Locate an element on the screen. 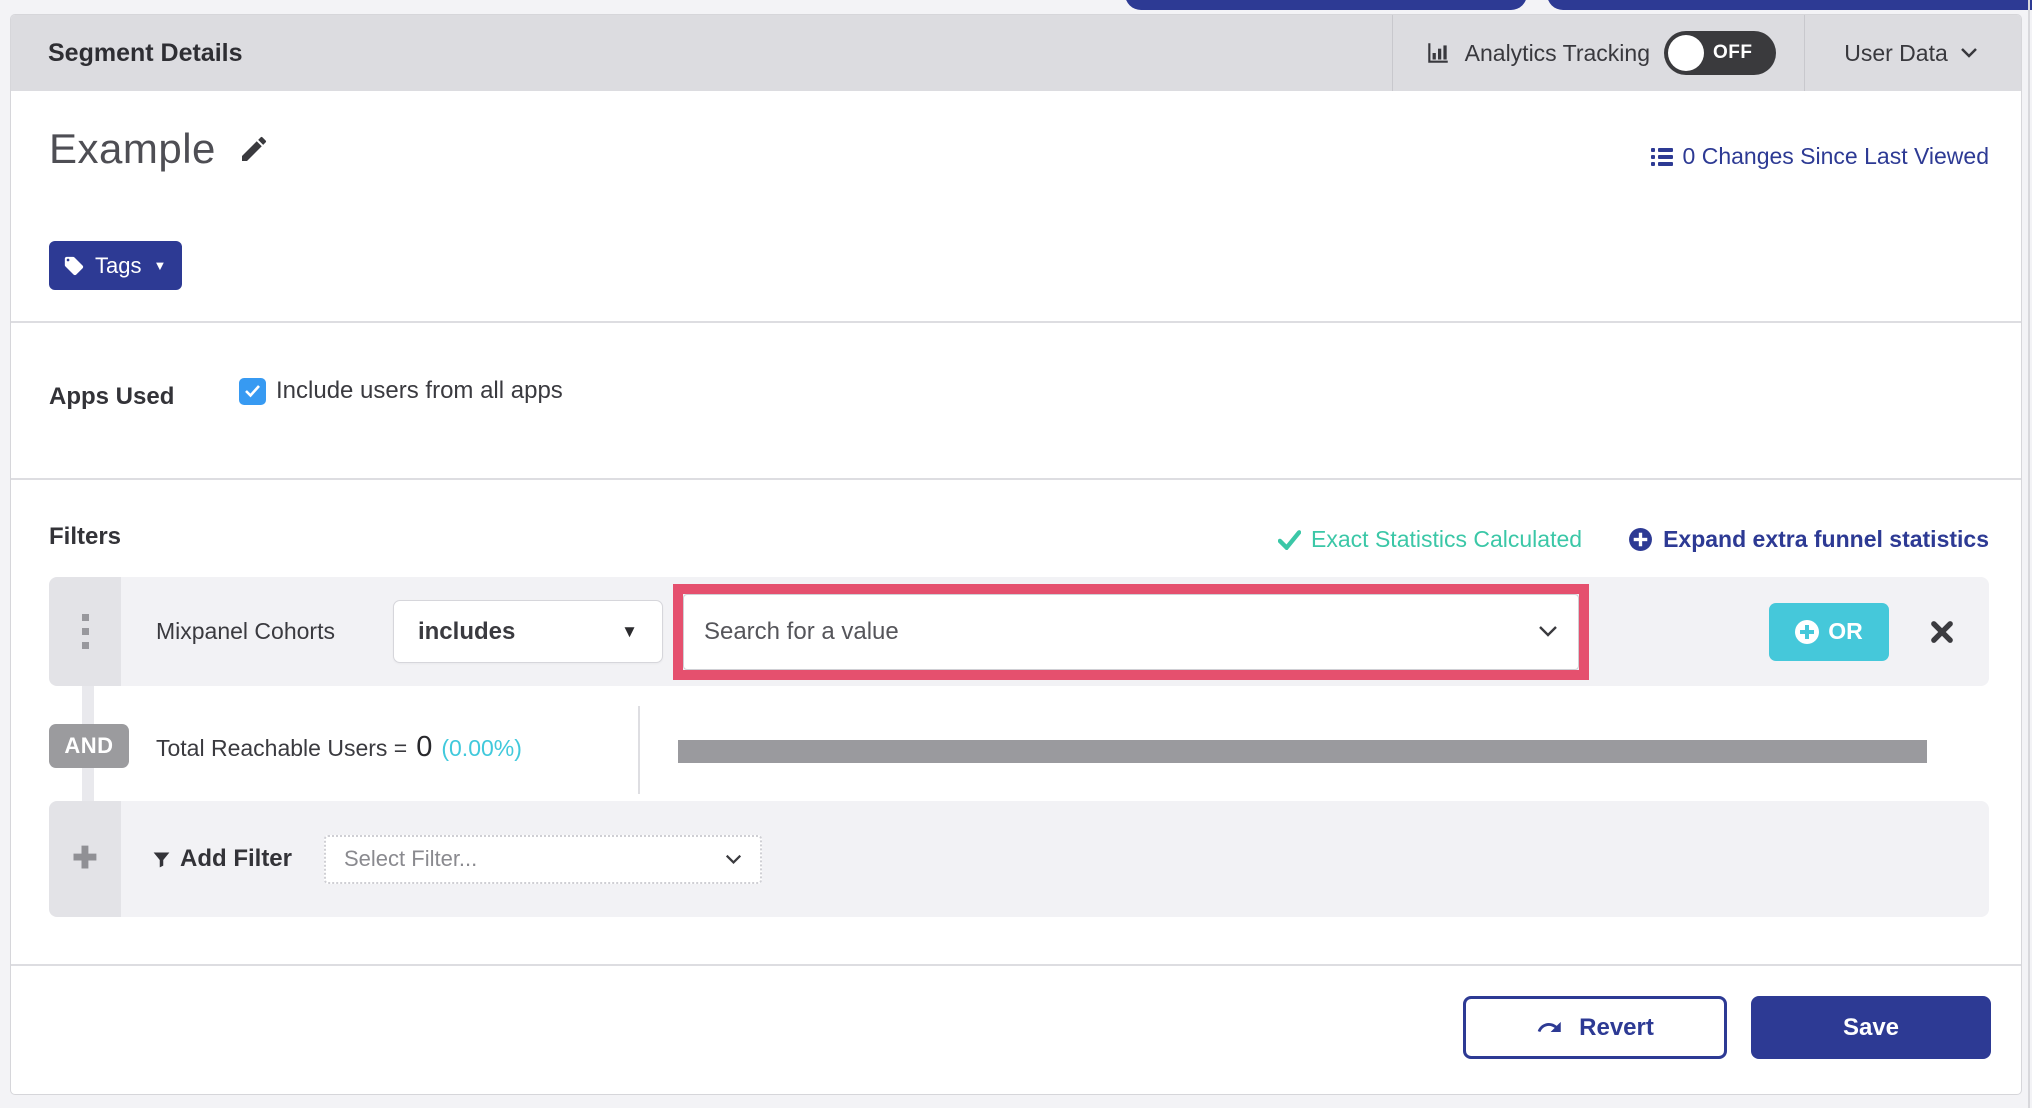  total-reachable-users: Total Reachable Users = 0 (0.00%) is located at coordinates (339, 747).